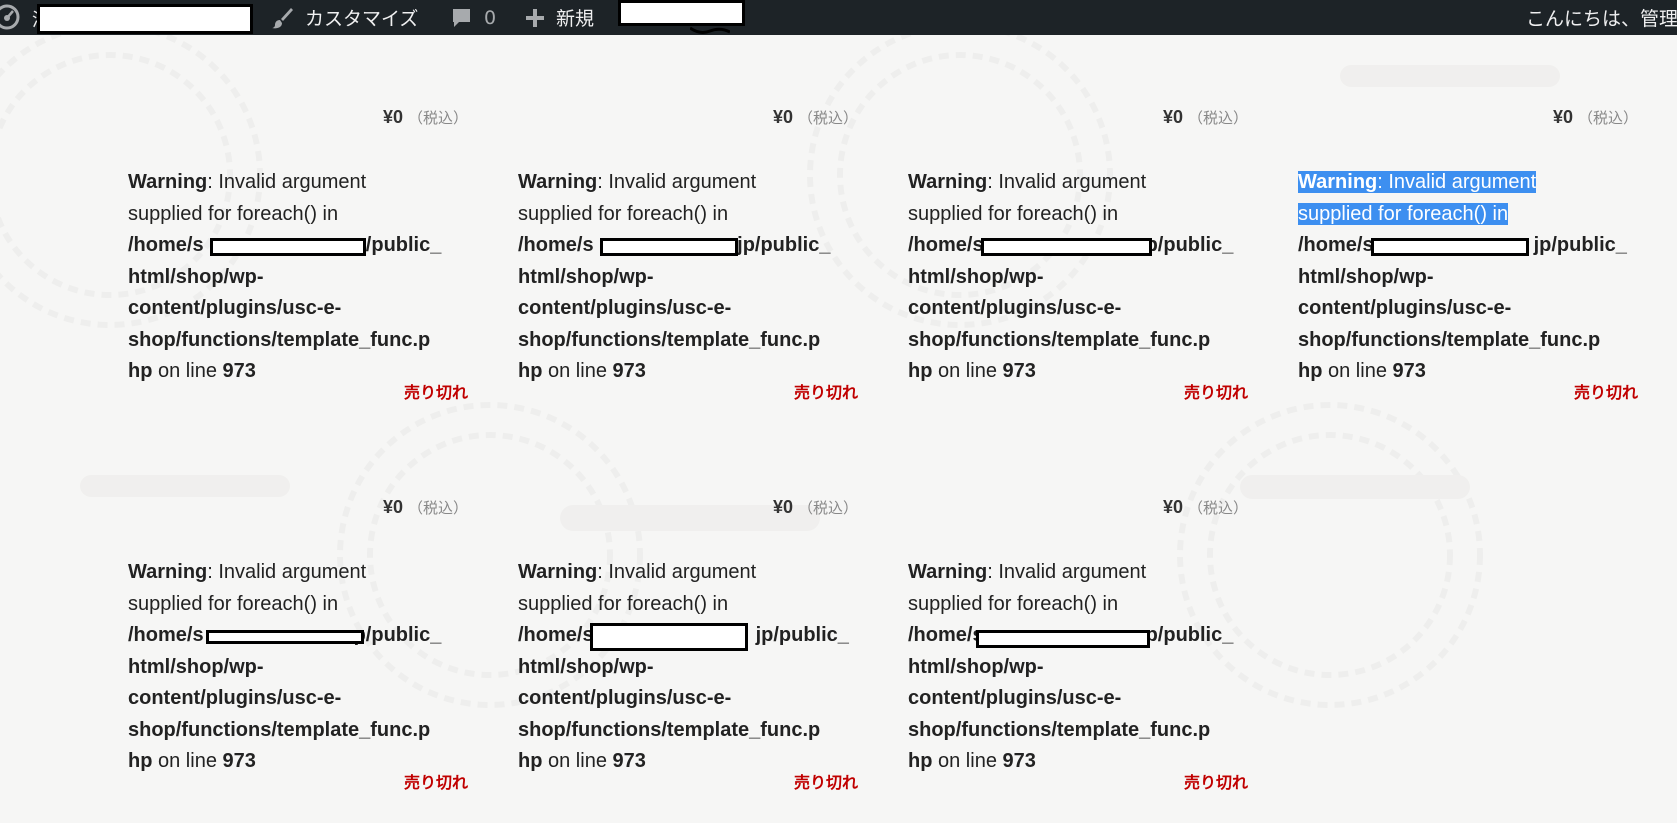  I want to click on redacted-site-name, so click(145, 19).